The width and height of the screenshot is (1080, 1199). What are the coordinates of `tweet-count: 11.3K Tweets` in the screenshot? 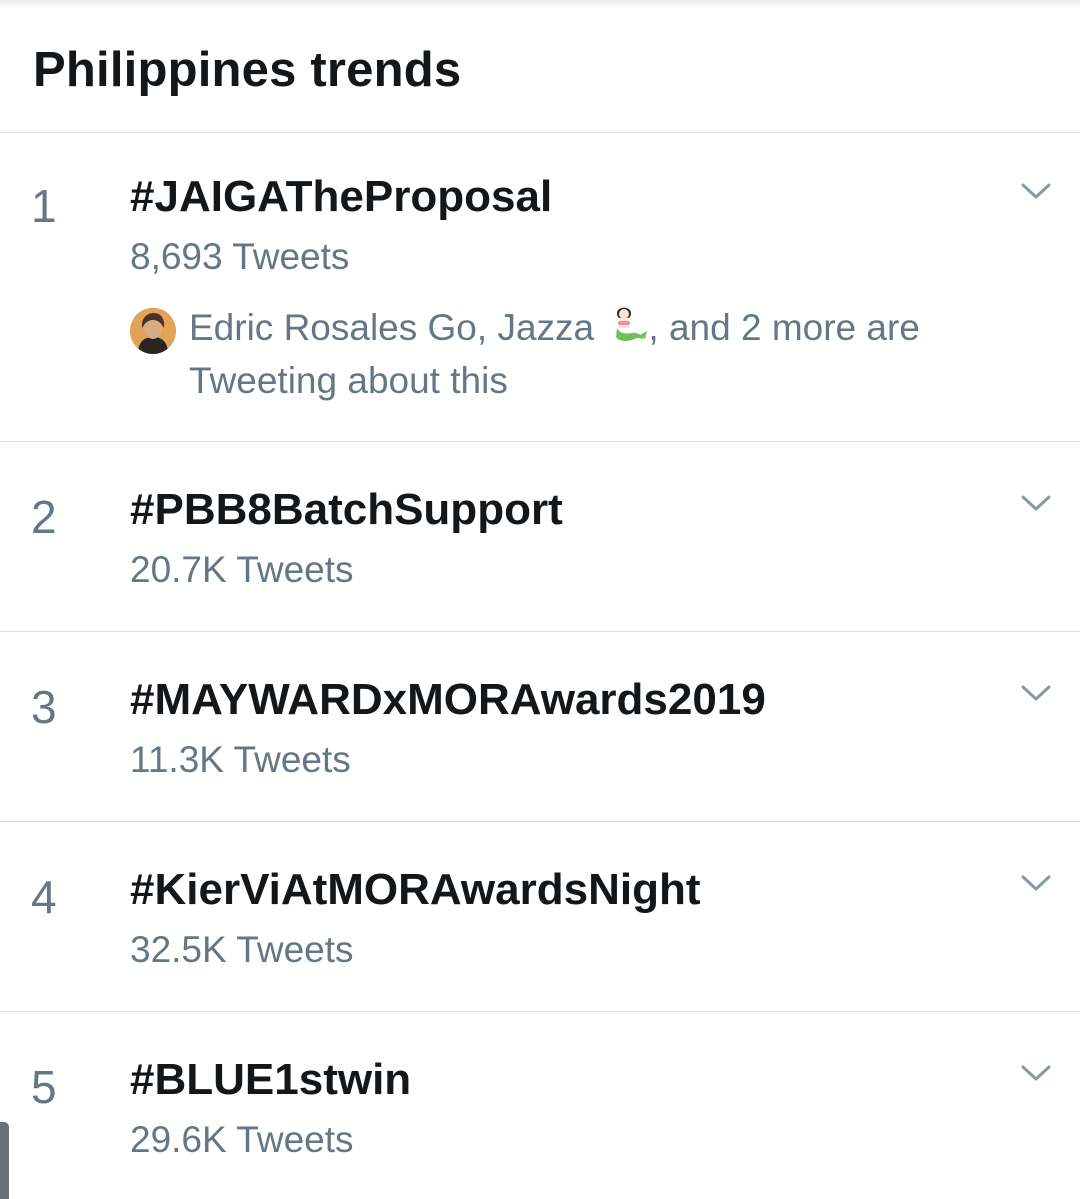 It's located at (240, 759).